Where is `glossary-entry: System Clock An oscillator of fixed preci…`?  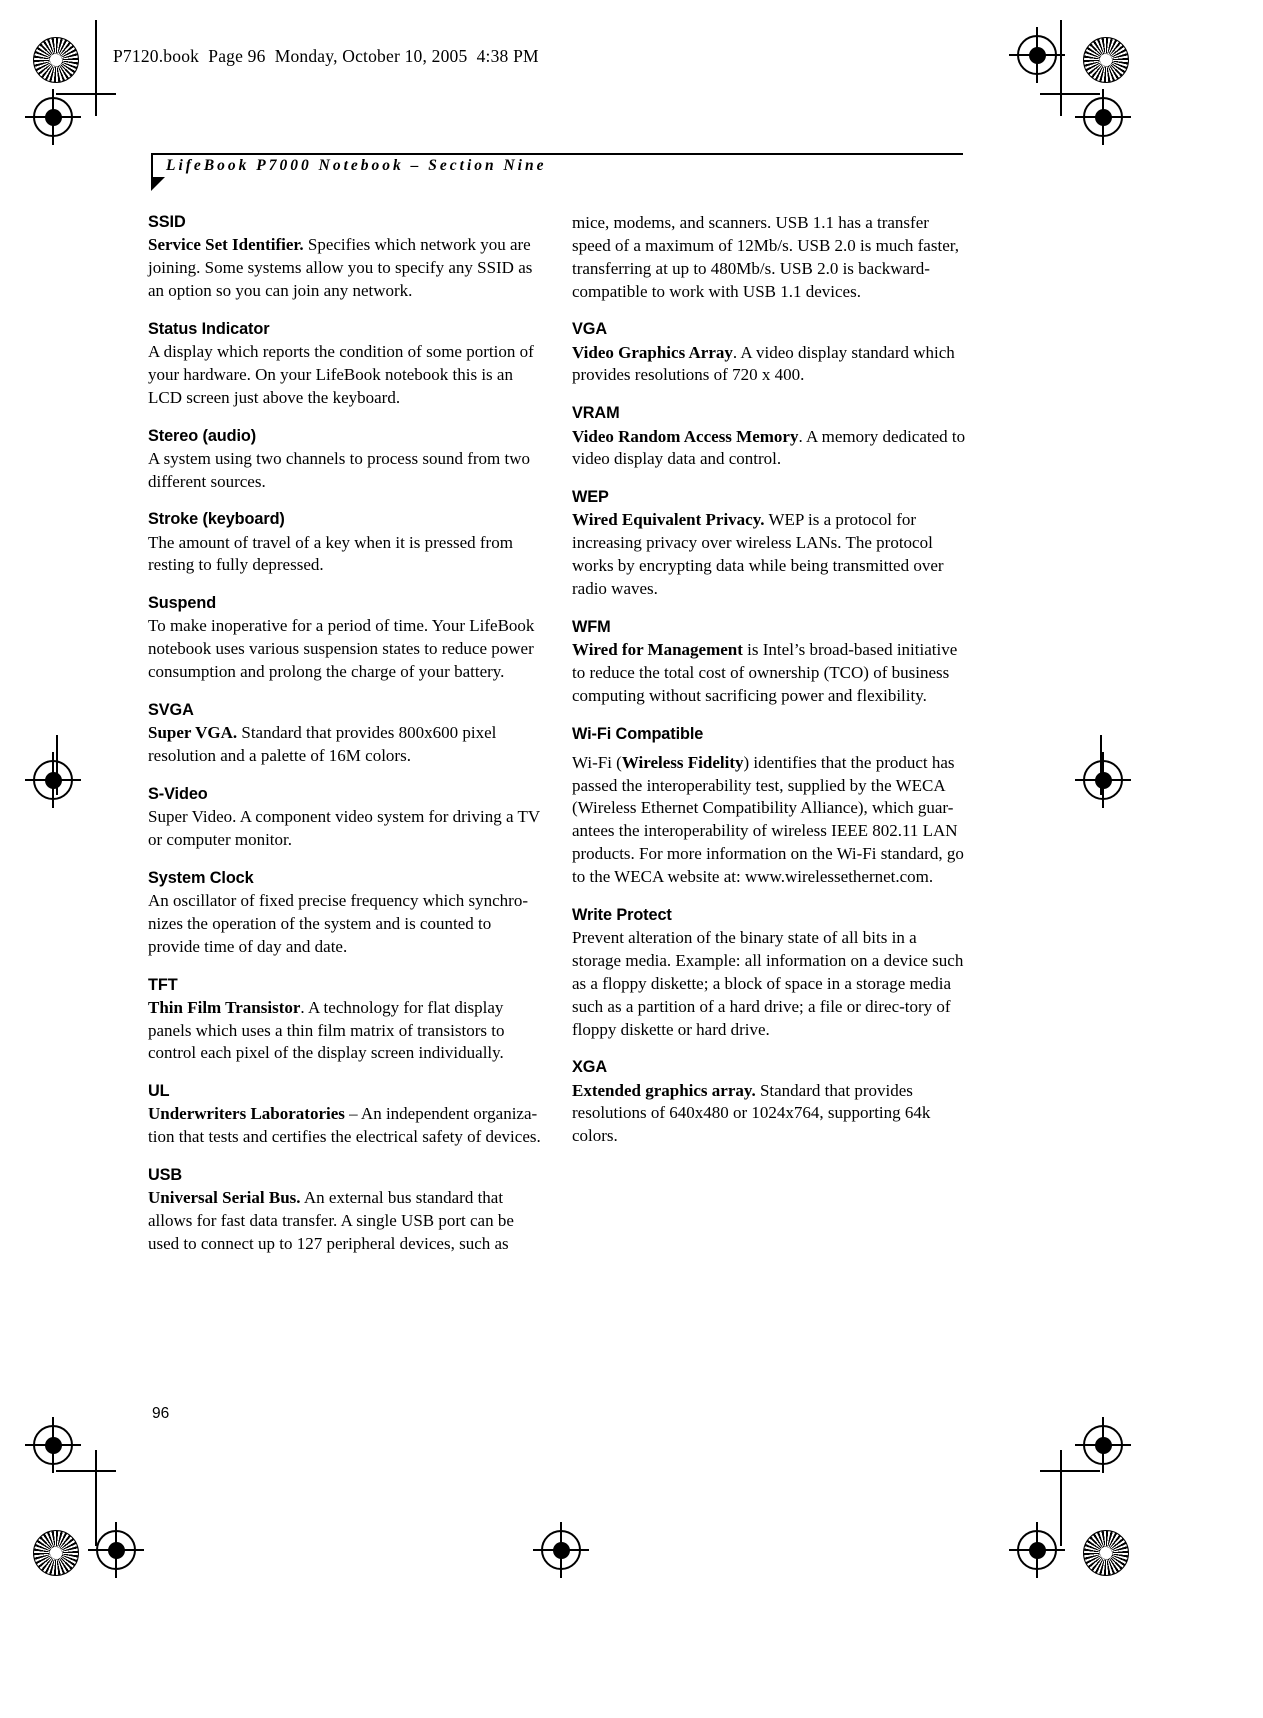
glossary-entry: System Clock An oscillator of fixed preci… is located at coordinates (345, 913).